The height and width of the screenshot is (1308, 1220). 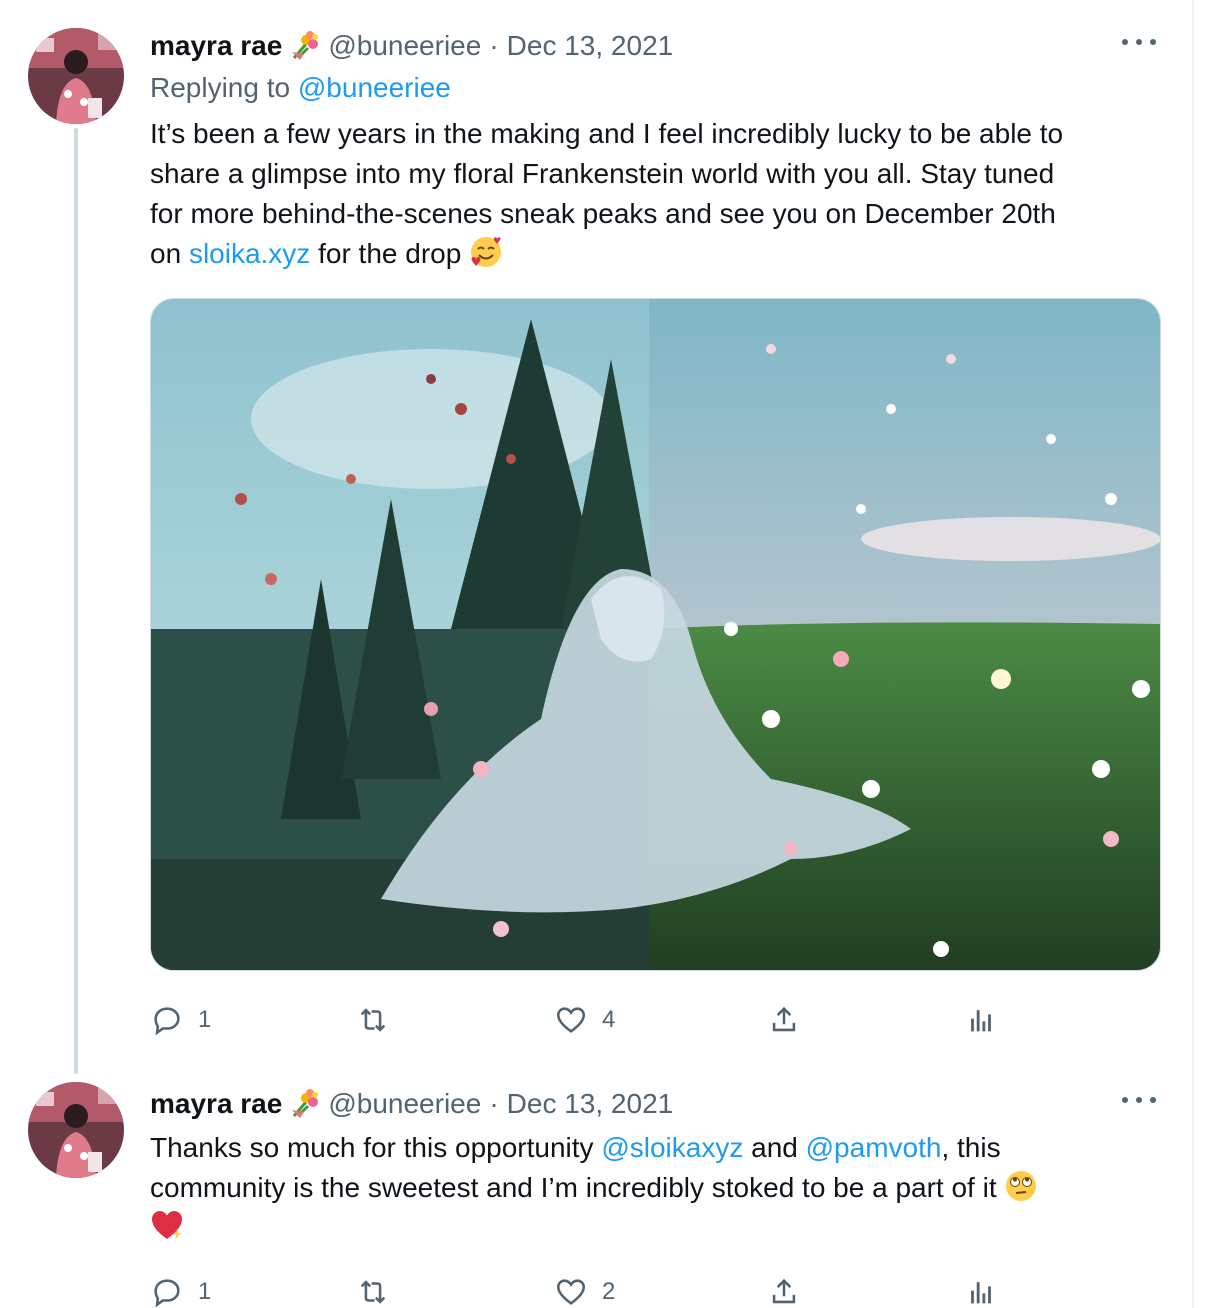 I want to click on like-count: 2, so click(x=609, y=1291).